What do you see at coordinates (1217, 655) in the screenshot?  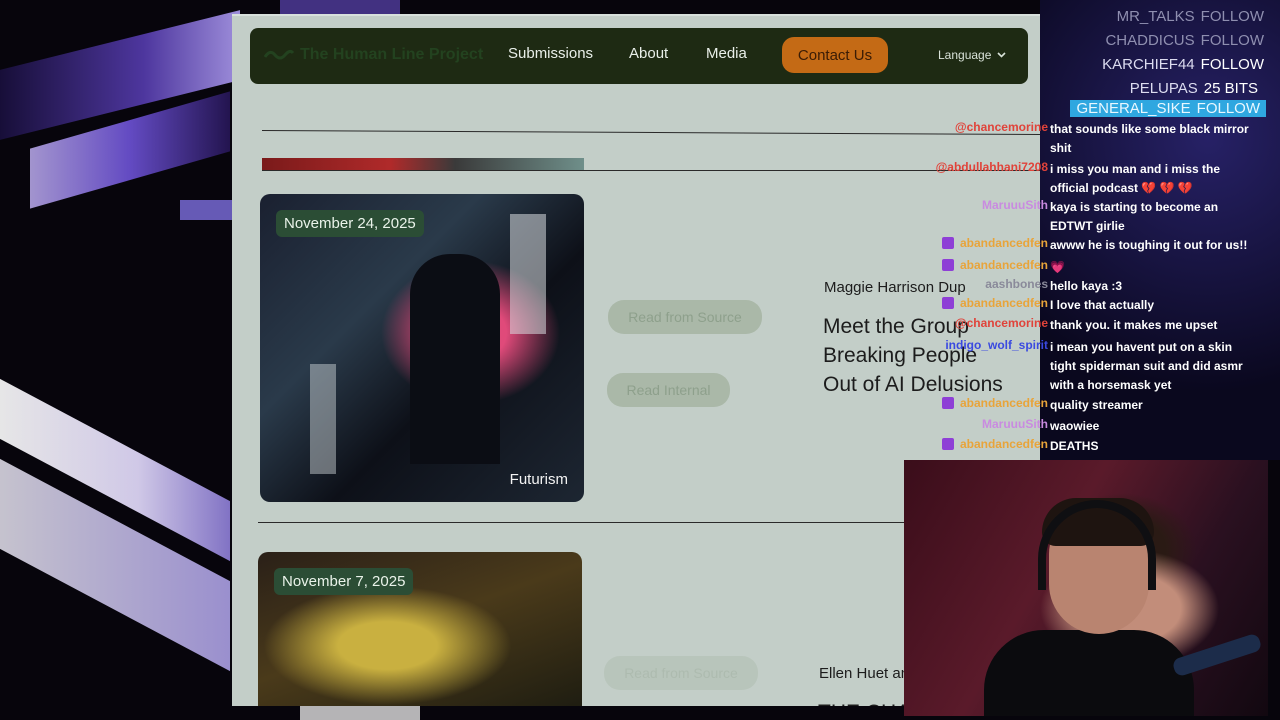 I see `microphone-icon` at bounding box center [1217, 655].